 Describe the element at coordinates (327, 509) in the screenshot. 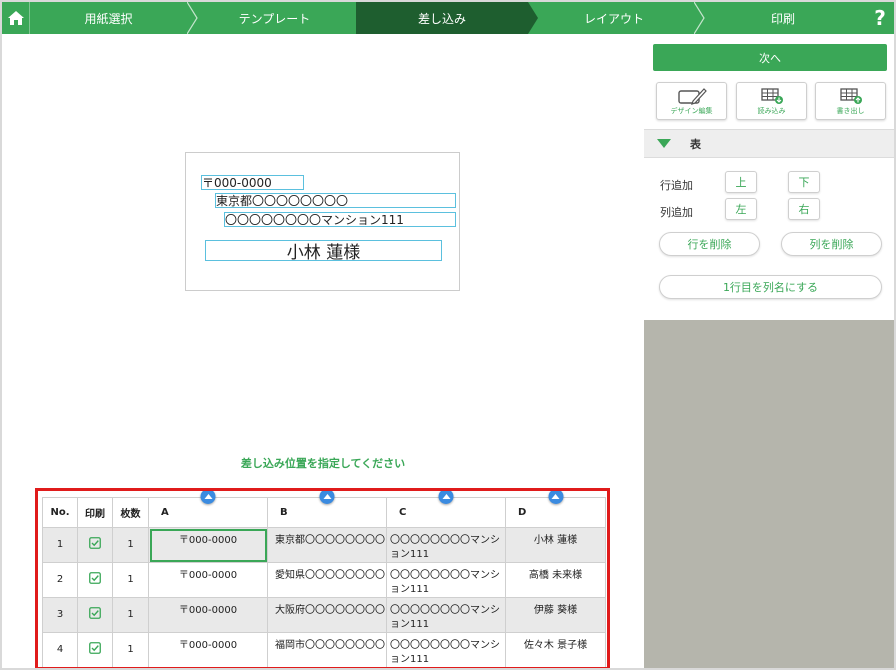

I see `column-header-b: B` at that location.